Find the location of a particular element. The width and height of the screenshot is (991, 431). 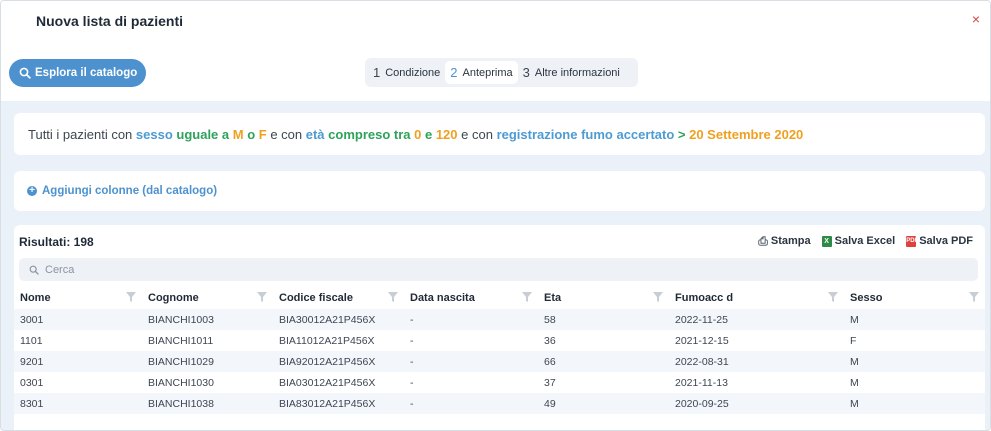

column-header-label: Fumoacc d is located at coordinates (704, 298).